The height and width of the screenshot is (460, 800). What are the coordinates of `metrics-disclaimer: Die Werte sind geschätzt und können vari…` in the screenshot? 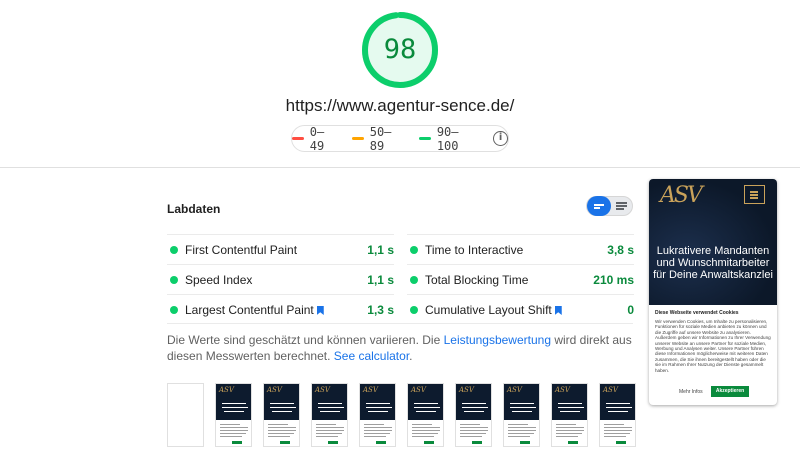 It's located at (402, 348).